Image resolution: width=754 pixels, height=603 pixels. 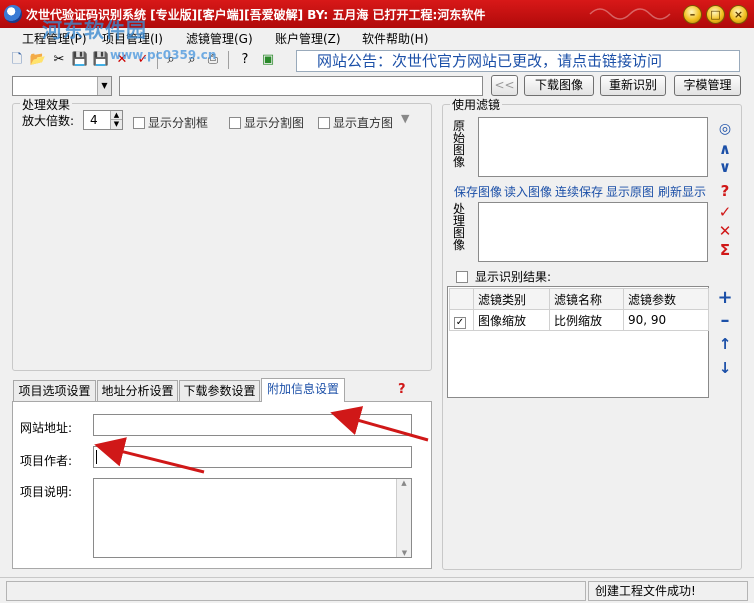 What do you see at coordinates (725, 167) in the screenshot?
I see `move-down-icon: ∨` at bounding box center [725, 167].